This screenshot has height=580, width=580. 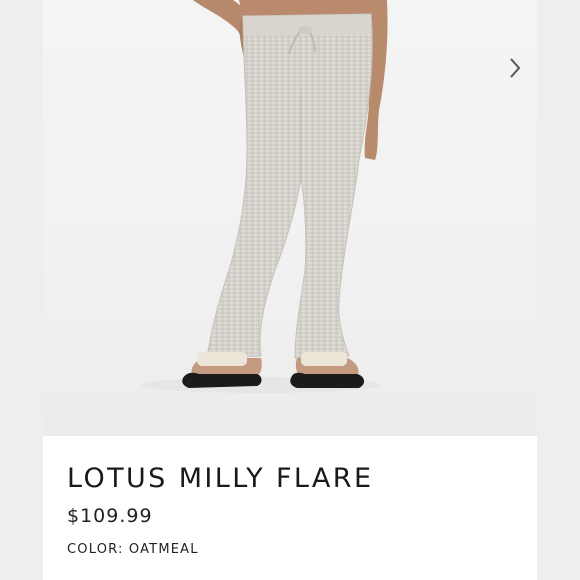 I want to click on chevron-right-icon, so click(x=515, y=68).